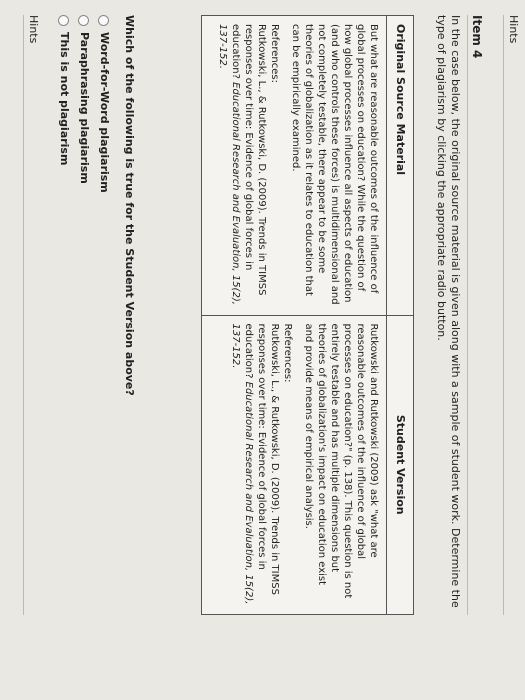  Describe the element at coordinates (400, 465) in the screenshot. I see `col-header-student: Student Version` at that location.